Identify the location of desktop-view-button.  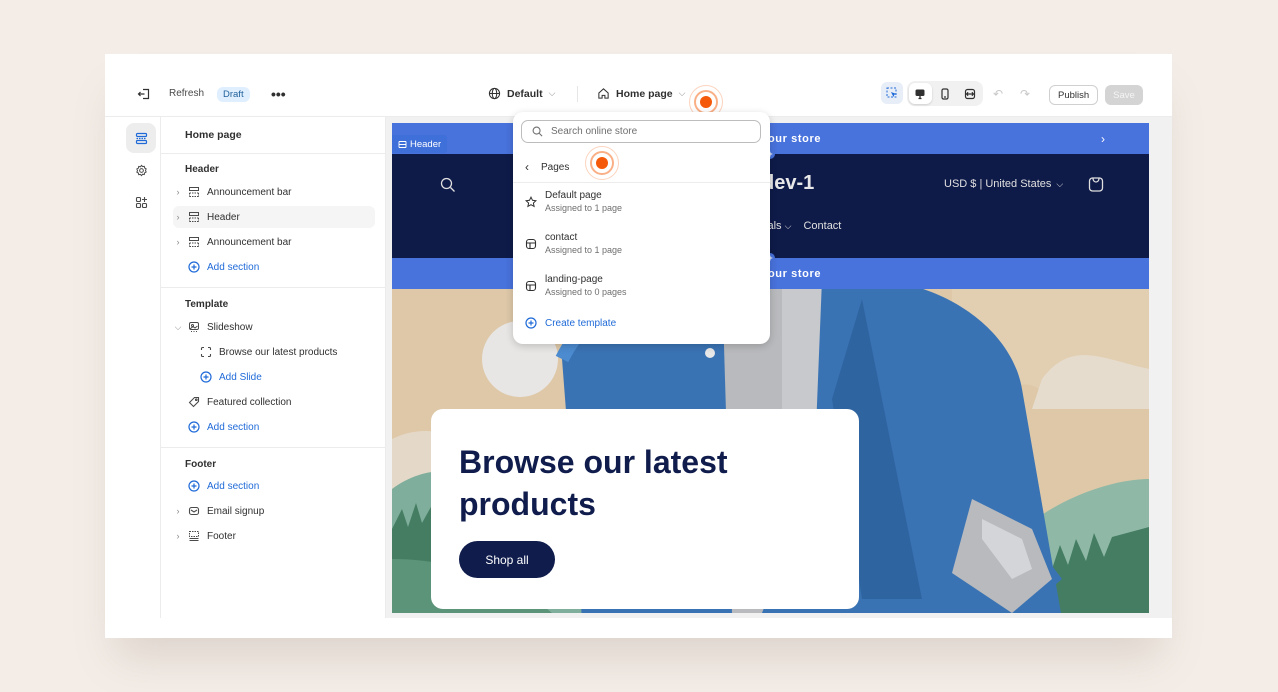
(920, 93).